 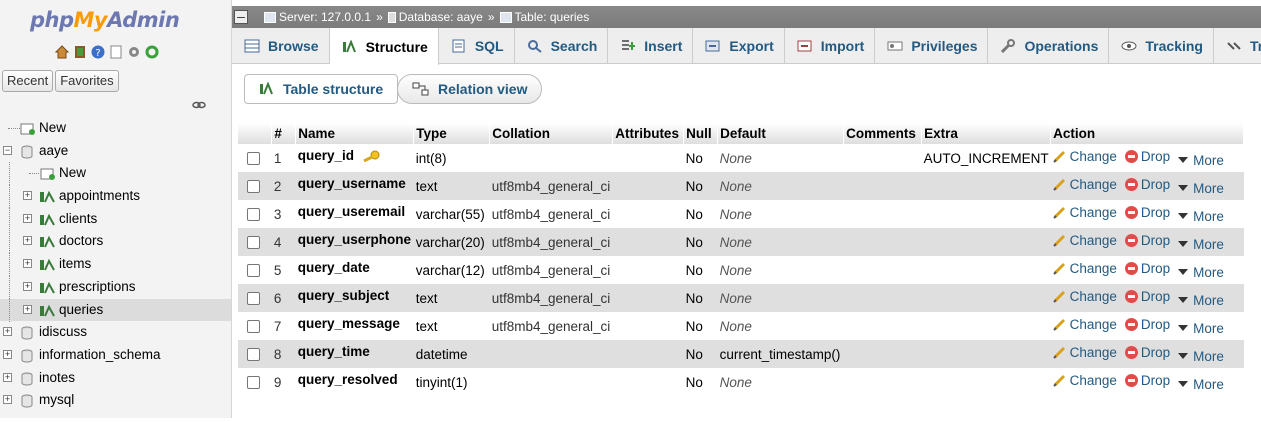 I want to click on breadcrumb-database: Database: aaye, so click(x=441, y=17).